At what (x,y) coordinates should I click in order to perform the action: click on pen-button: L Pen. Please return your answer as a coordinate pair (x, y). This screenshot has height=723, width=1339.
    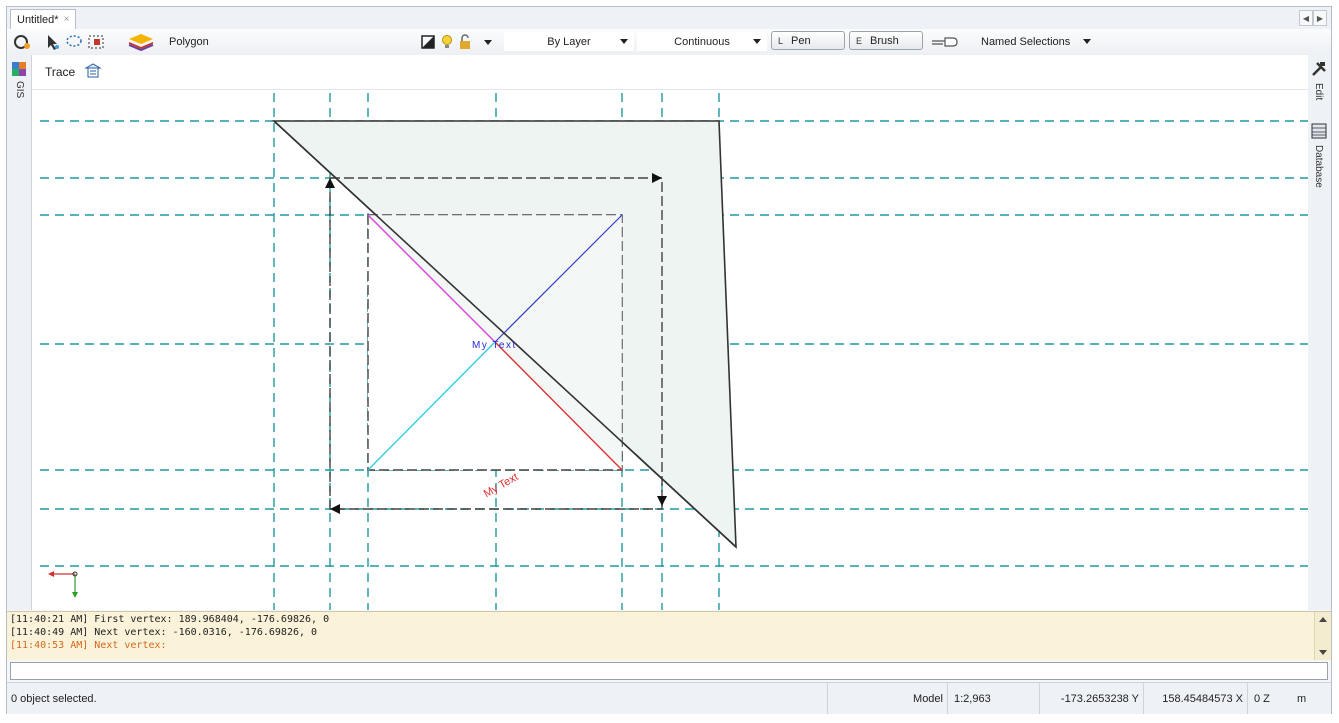
    Looking at the image, I should click on (808, 40).